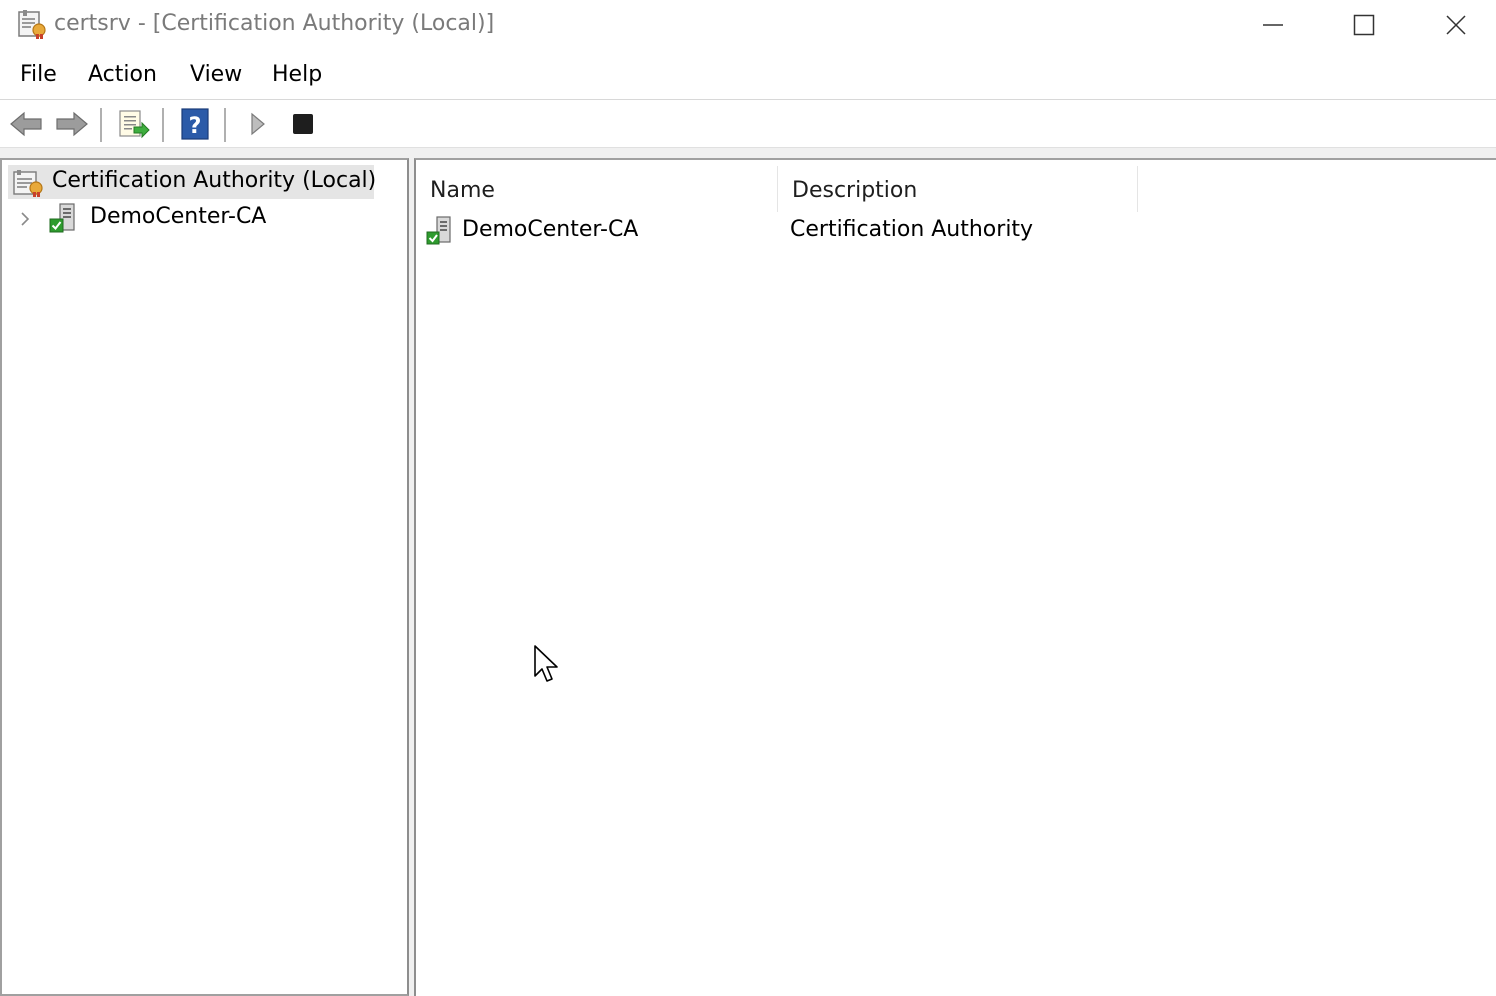 This screenshot has height=996, width=1496. I want to click on list-item-description: Certification Authority, so click(912, 229).